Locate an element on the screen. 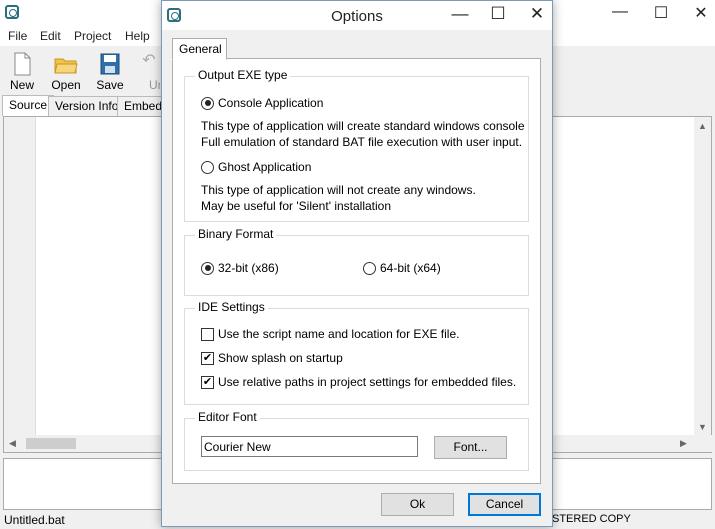 This screenshot has height=529, width=715. show-splash-box: ✔ is located at coordinates (207, 358).